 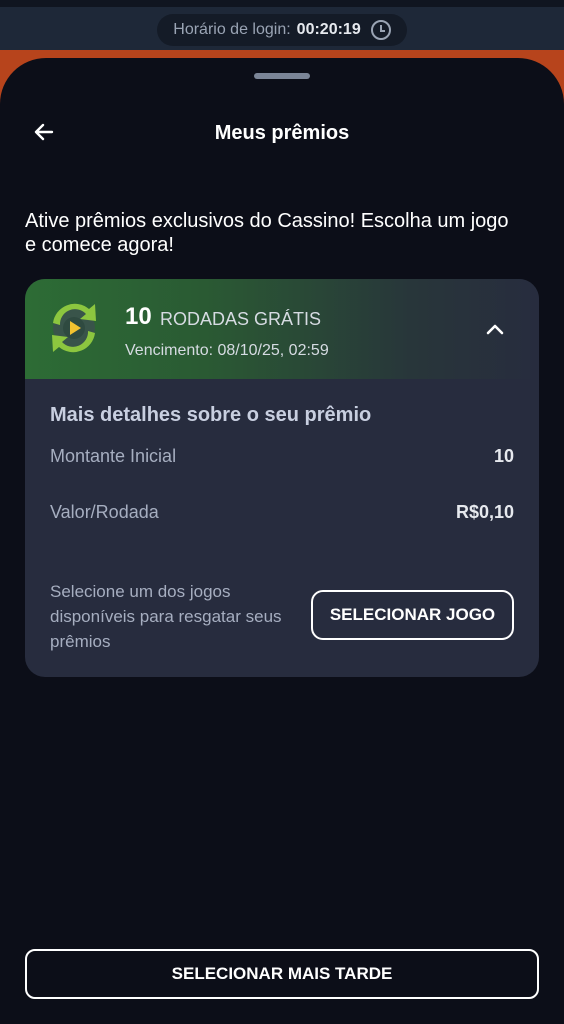 What do you see at coordinates (282, 3) in the screenshot?
I see `status-strip` at bounding box center [282, 3].